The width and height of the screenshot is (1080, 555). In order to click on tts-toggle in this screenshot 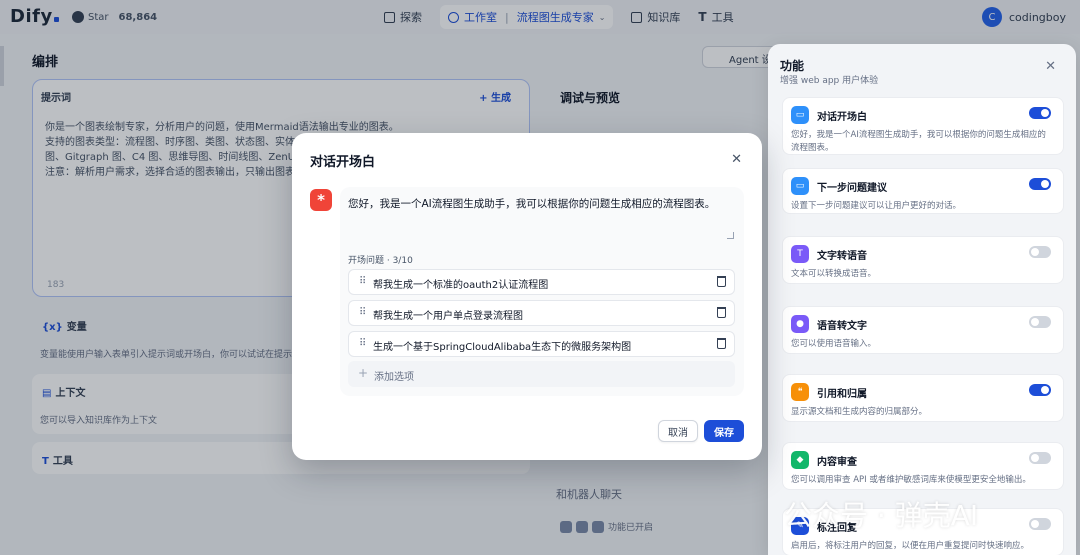, I will do `click(1040, 252)`.